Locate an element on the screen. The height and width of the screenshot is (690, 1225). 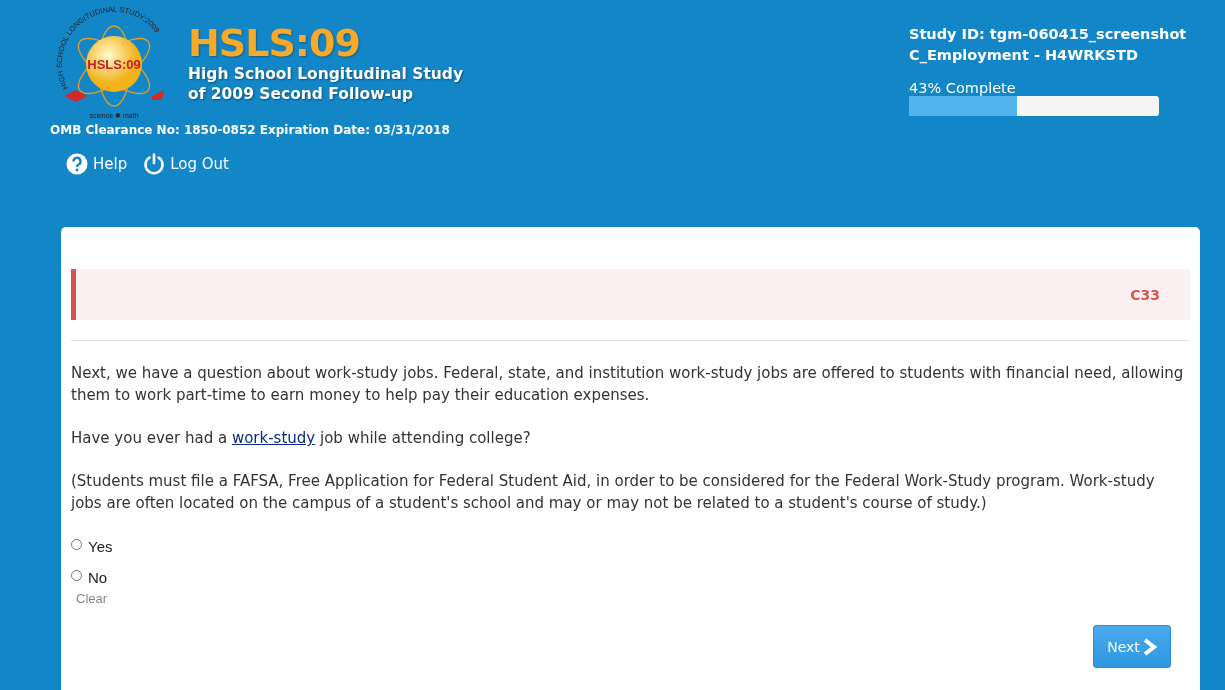
answer-option: No is located at coordinates (630, 577).